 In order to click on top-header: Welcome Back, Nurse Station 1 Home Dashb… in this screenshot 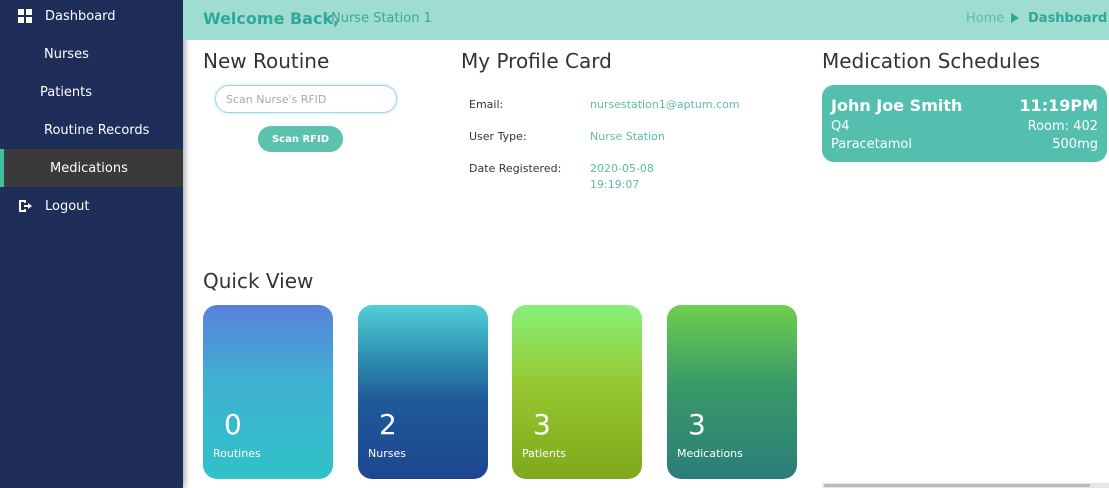, I will do `click(646, 20)`.